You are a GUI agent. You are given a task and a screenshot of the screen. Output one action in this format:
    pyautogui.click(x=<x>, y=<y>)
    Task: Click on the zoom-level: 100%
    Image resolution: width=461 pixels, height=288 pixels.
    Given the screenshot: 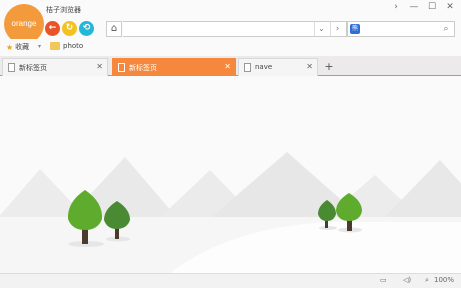 What is the action you would take?
    pyautogui.click(x=444, y=280)
    